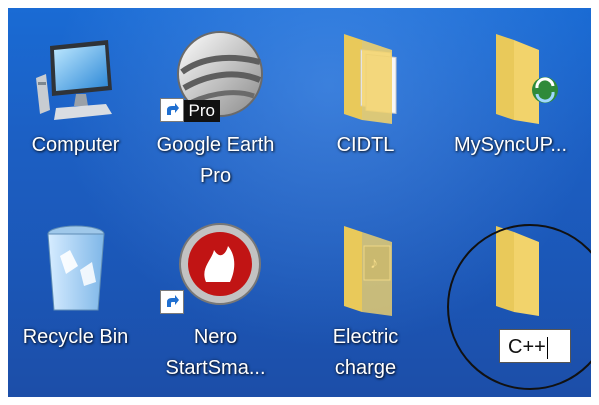 The height and width of the screenshot is (405, 599). Describe the element at coordinates (75, 337) in the screenshot. I see `recycle-bin-label: Recycle Bin` at that location.